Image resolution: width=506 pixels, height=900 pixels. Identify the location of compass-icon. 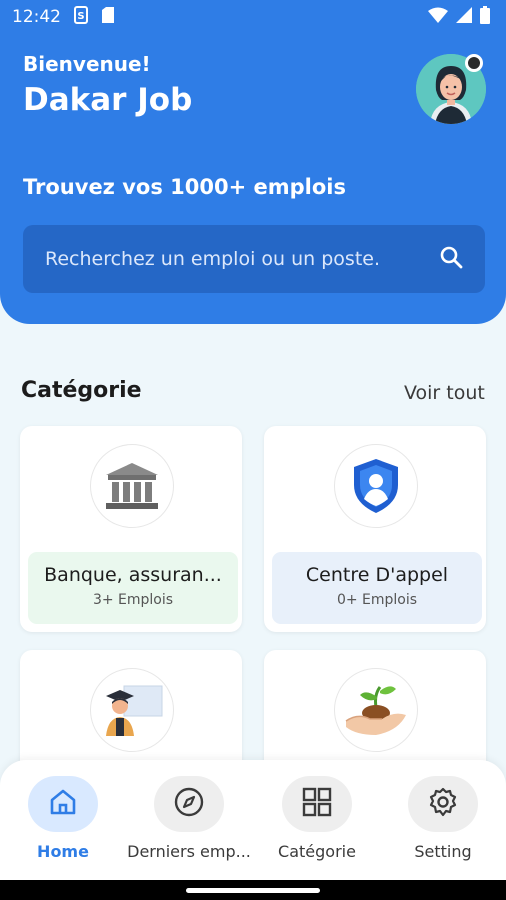
(189, 804).